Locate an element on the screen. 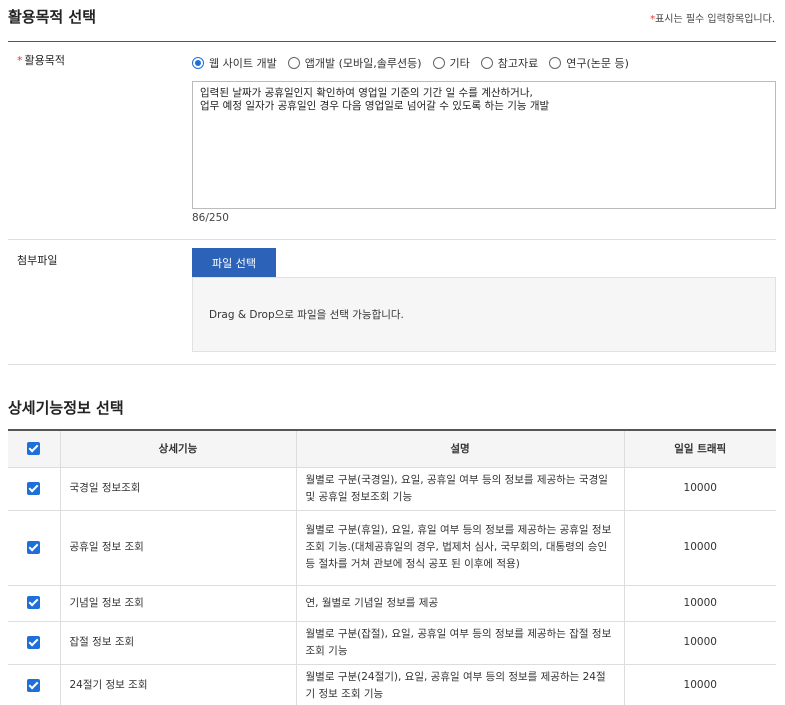  radio-reference: 참고자료 is located at coordinates (509, 63).